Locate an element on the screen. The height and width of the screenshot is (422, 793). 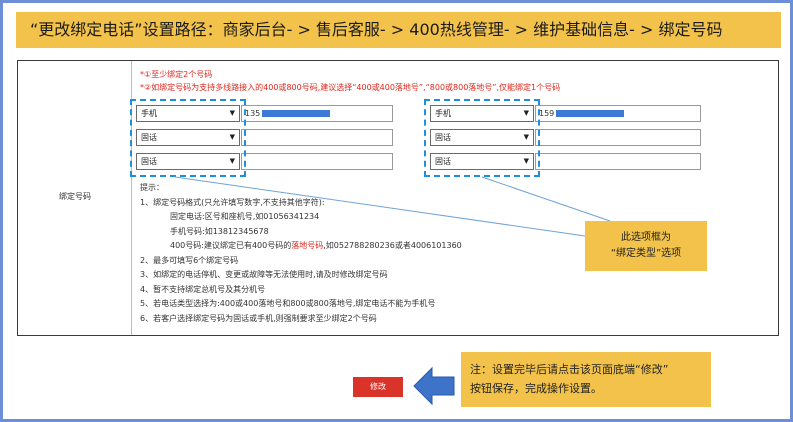
save-note: 注：设置完毕后请点击该页面底端“修改” 按钮保存，完成操作设置。 is located at coordinates (586, 379).